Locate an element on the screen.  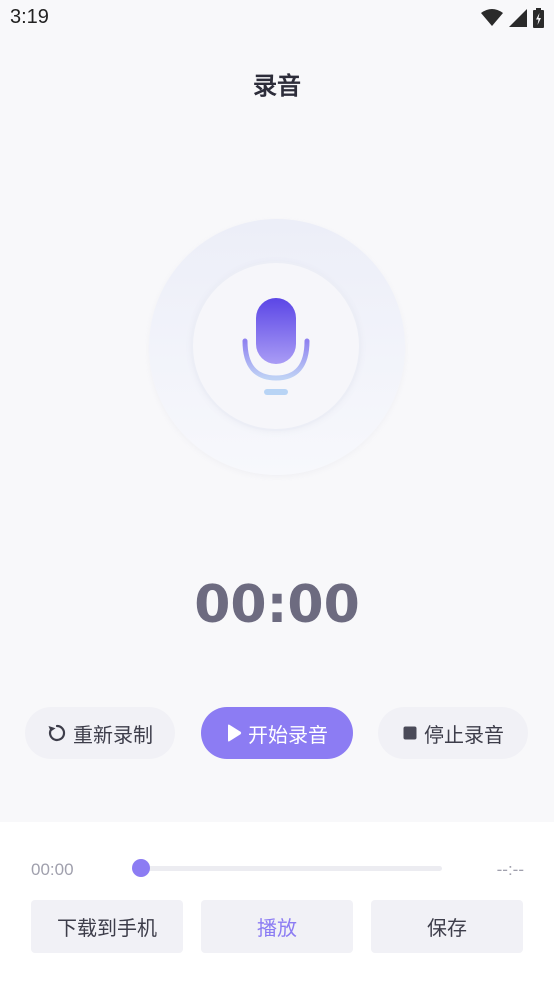
wifi-icon is located at coordinates (492, 17).